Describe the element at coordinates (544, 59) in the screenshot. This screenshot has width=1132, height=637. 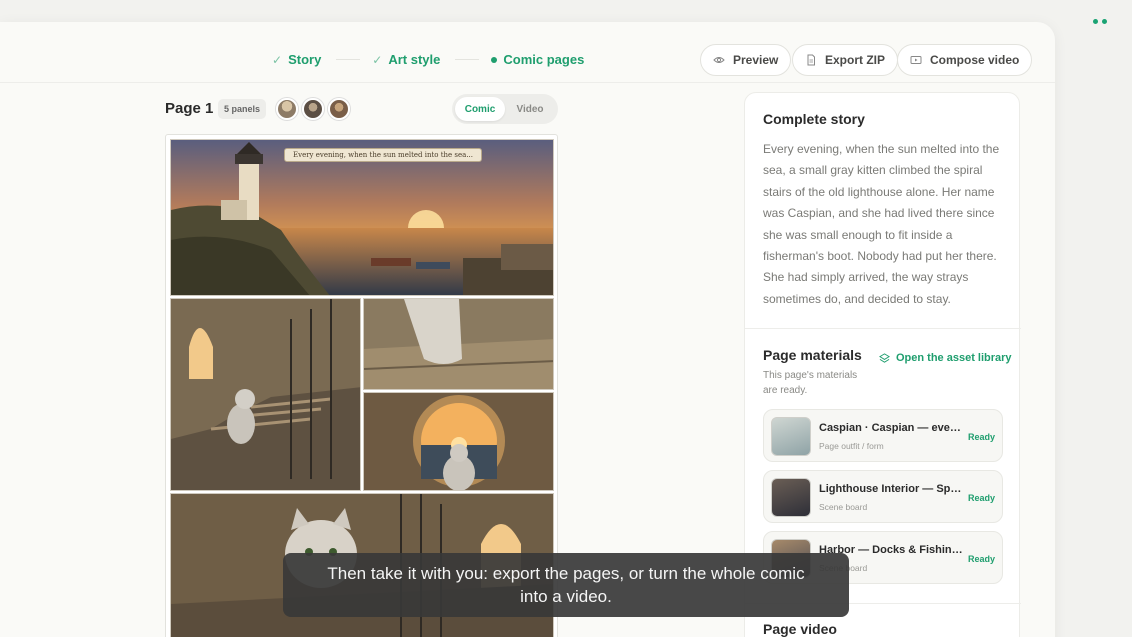
I see `step-label: Comic pages` at that location.